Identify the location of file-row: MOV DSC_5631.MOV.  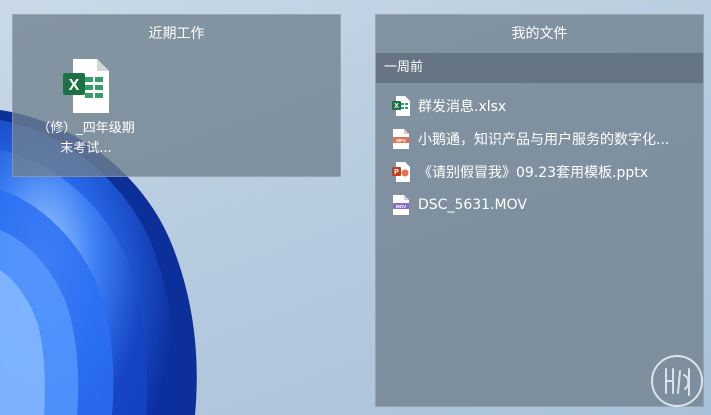
(539, 204).